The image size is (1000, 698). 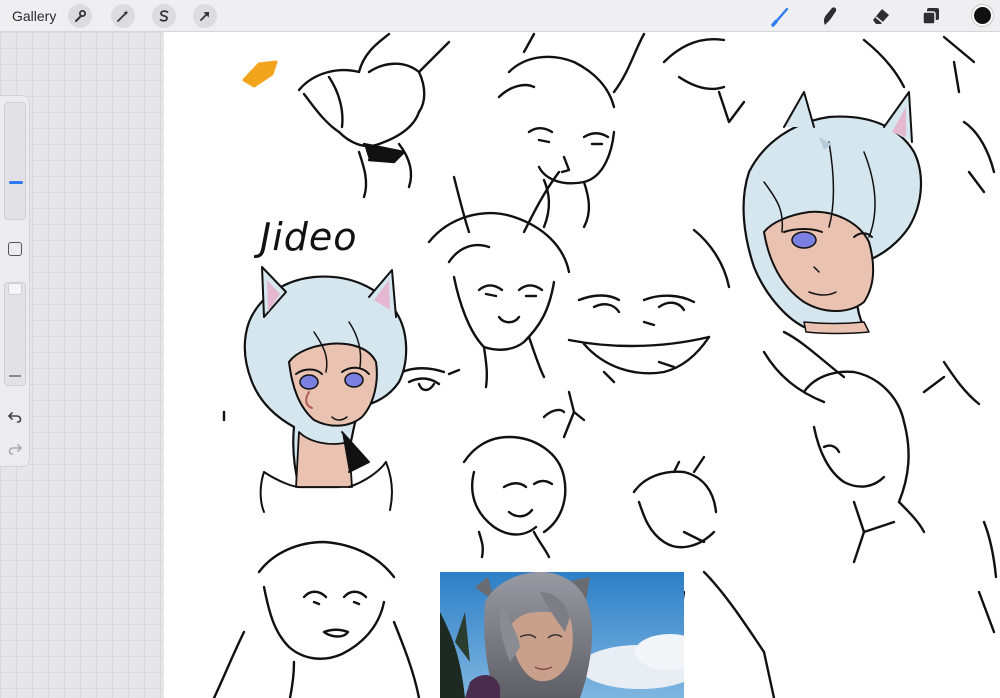 I want to click on eraser-button, so click(x=881, y=16).